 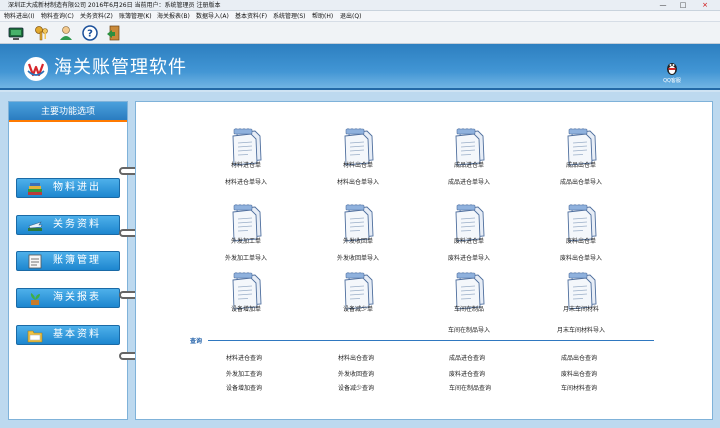 I want to click on plane-icon, so click(x=35, y=226).